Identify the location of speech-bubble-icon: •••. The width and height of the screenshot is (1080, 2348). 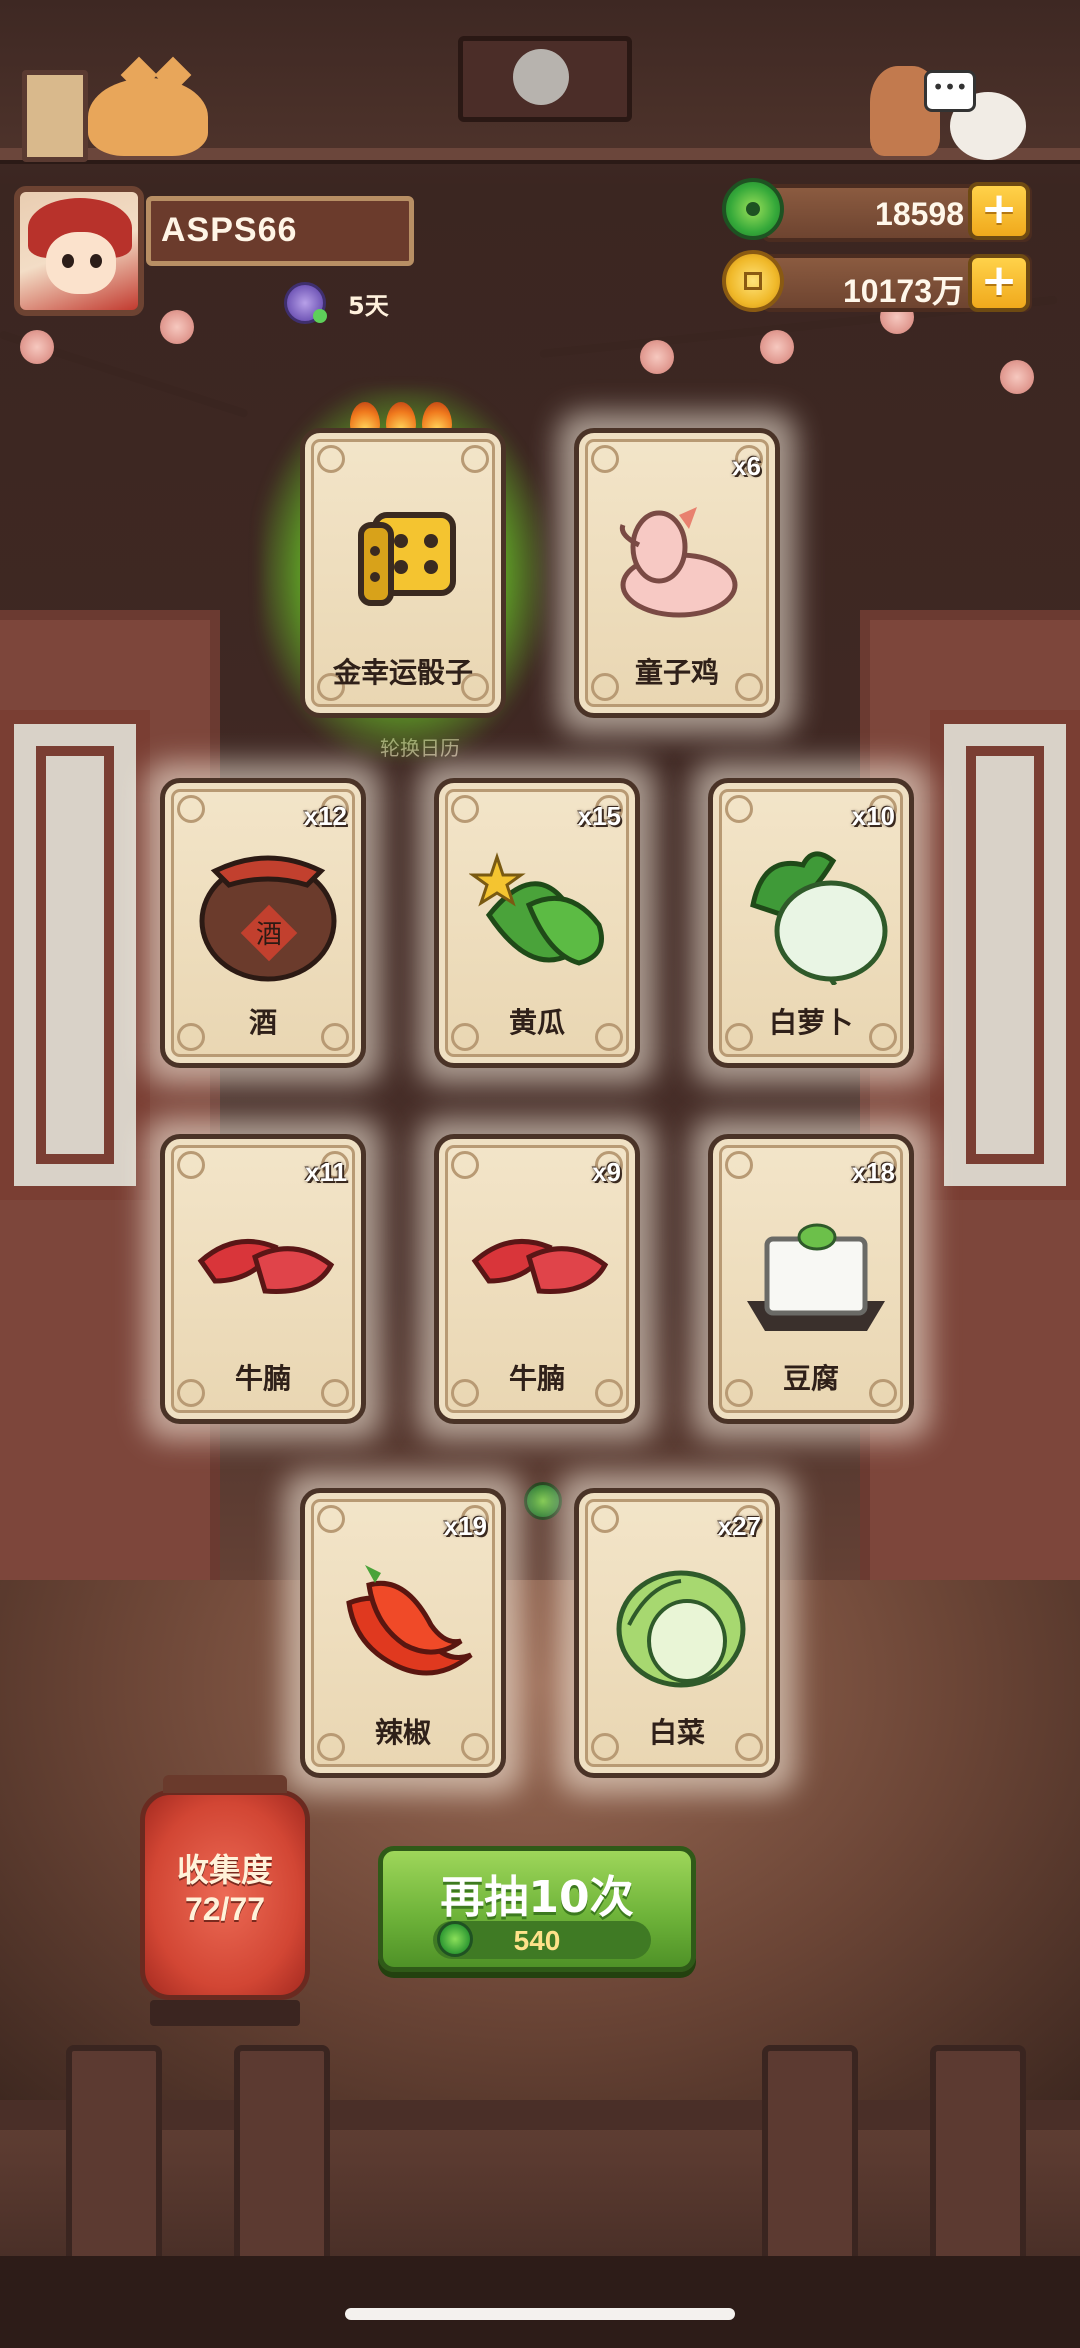
(950, 91).